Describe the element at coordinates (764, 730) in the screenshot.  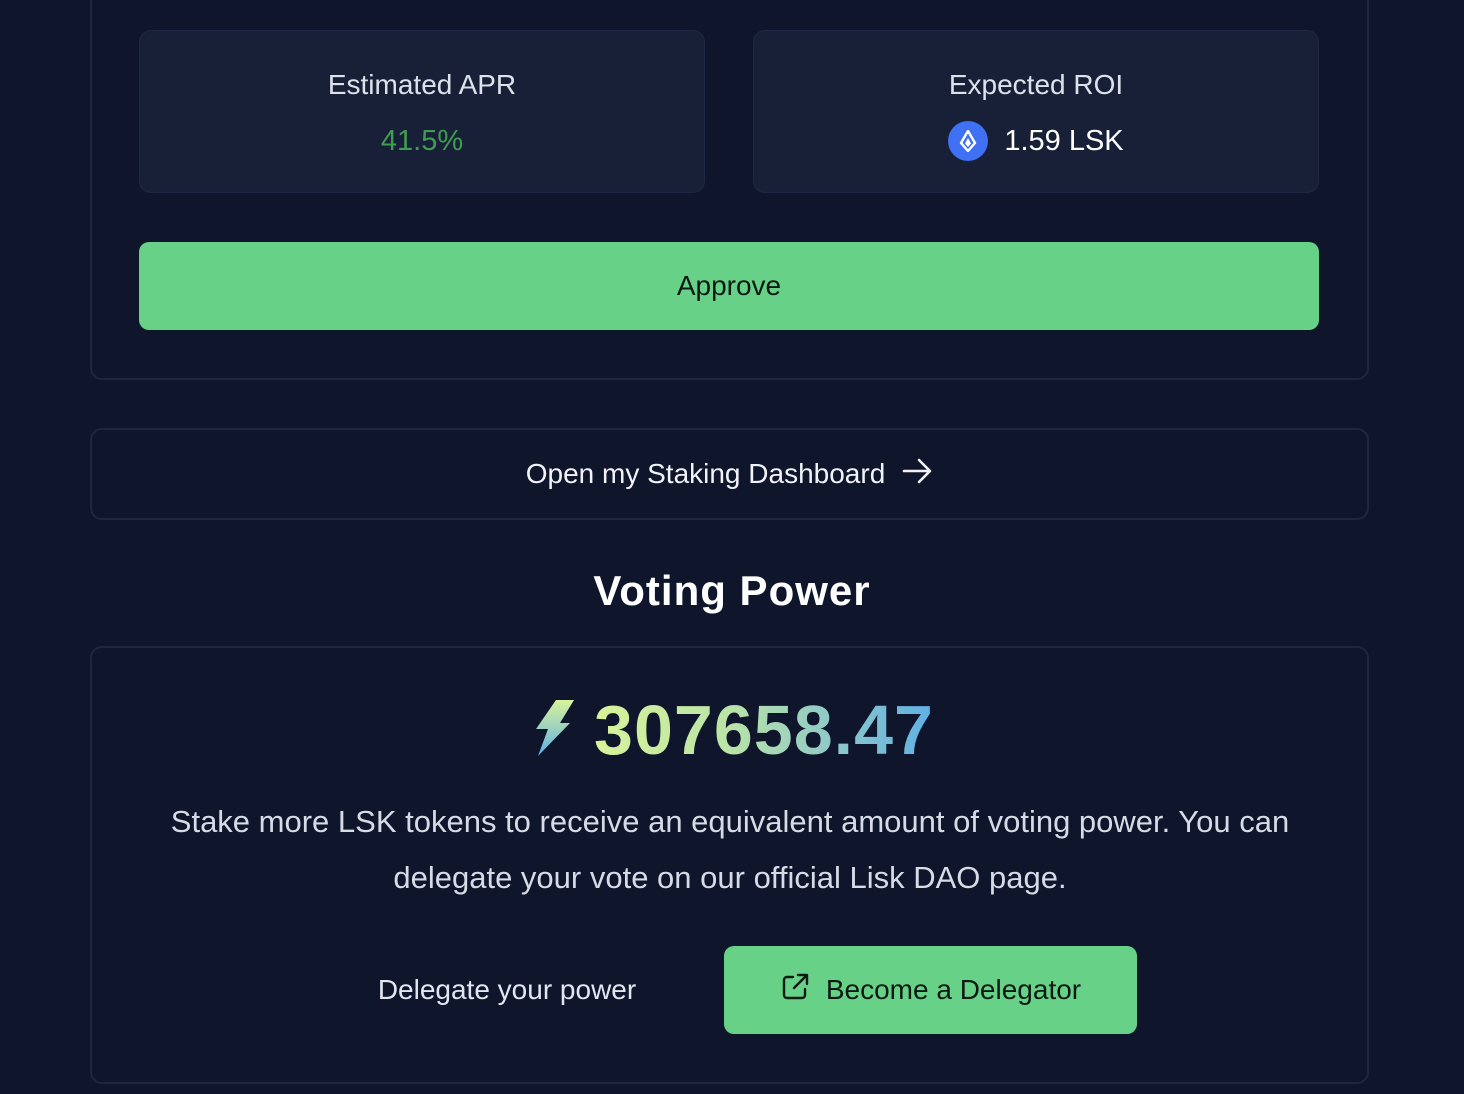
I see `voting-power-value: 307658.47` at that location.